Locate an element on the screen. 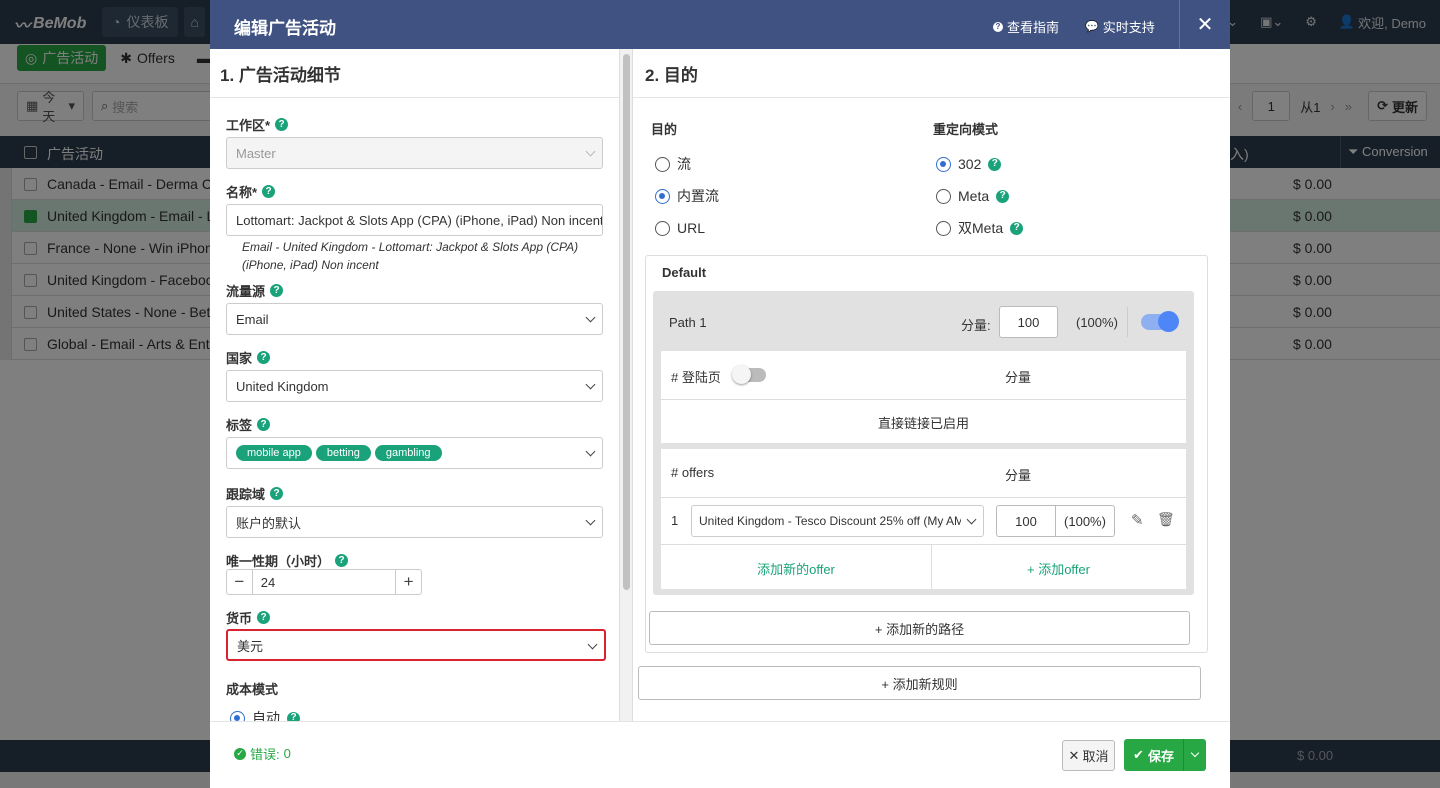 The height and width of the screenshot is (788, 1440). currency-select: 美元 is located at coordinates (416, 645).